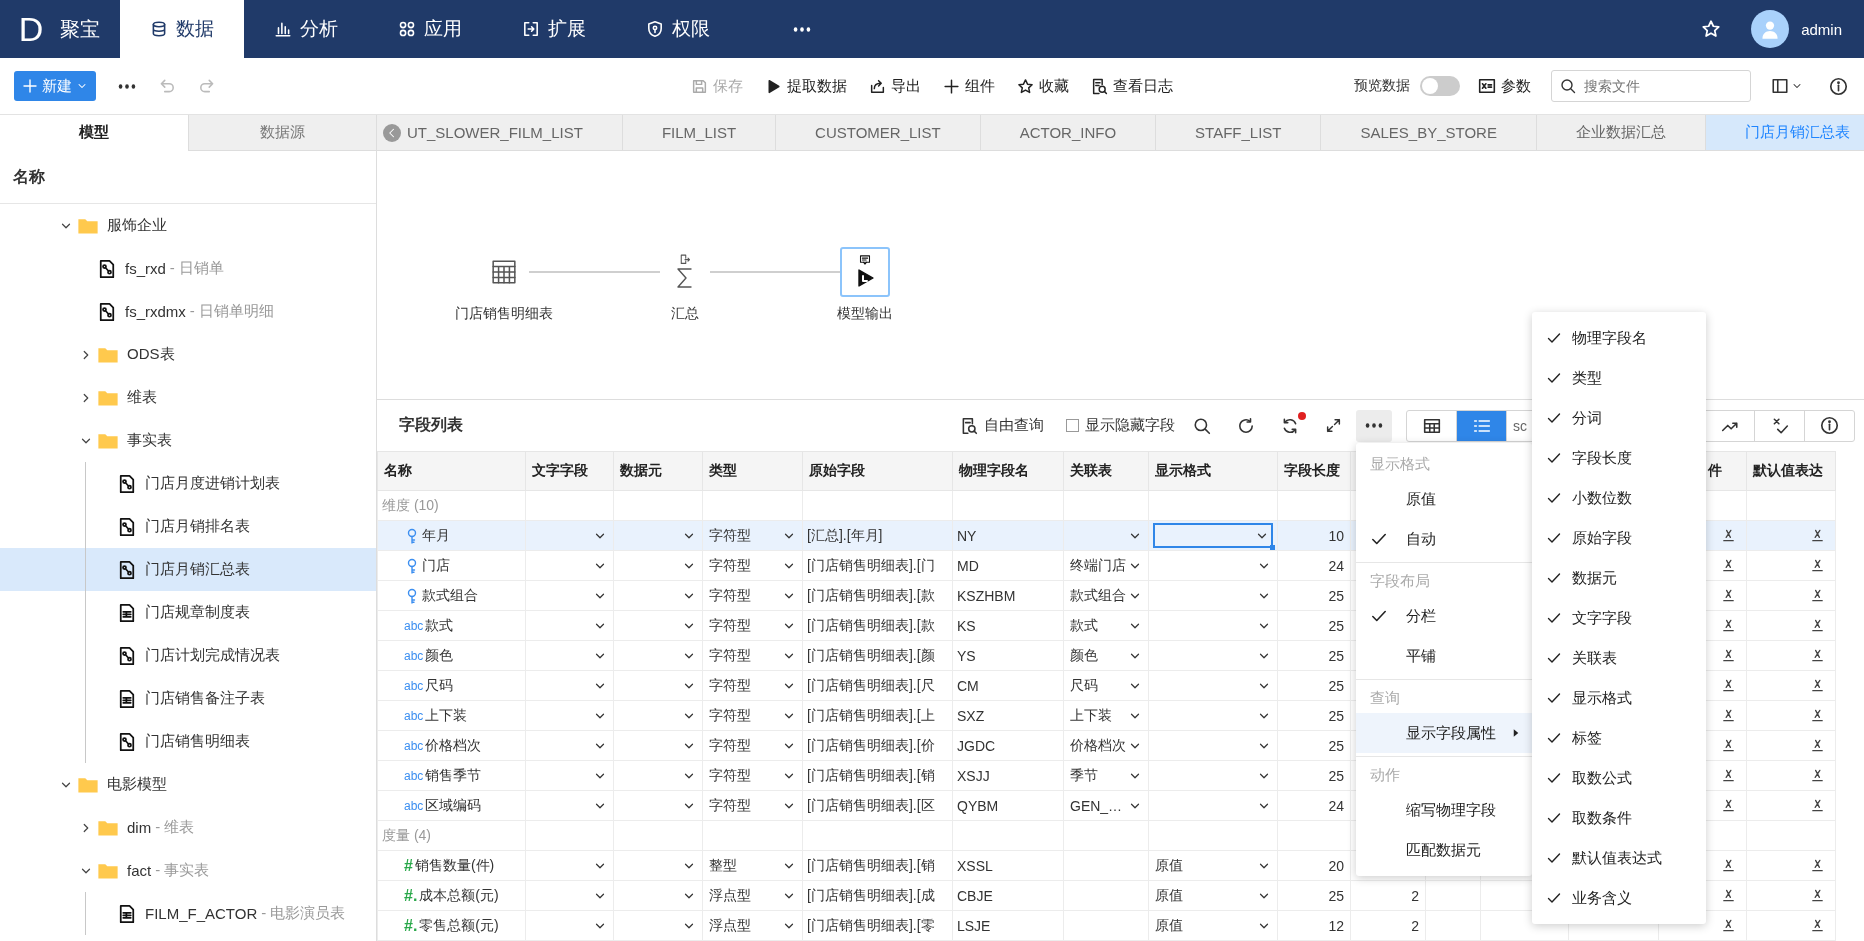 Image resolution: width=1864 pixels, height=941 pixels. Describe the element at coordinates (1770, 29) in the screenshot. I see `avatar` at that location.